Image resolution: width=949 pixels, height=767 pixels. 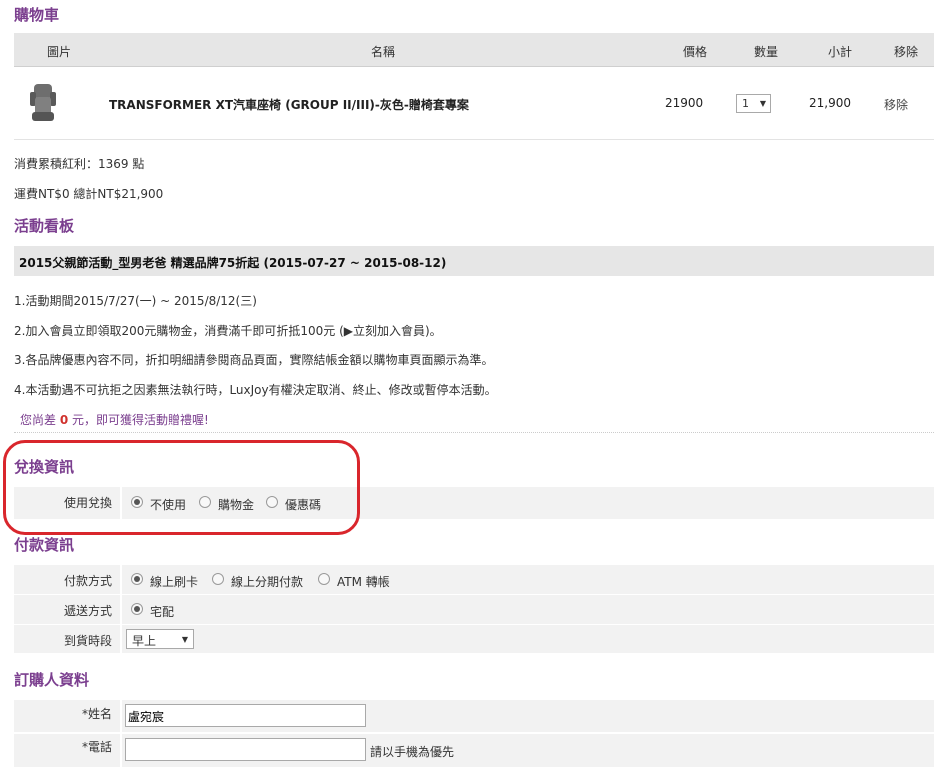 What do you see at coordinates (324, 579) in the screenshot?
I see `pay-atm-radio` at bounding box center [324, 579].